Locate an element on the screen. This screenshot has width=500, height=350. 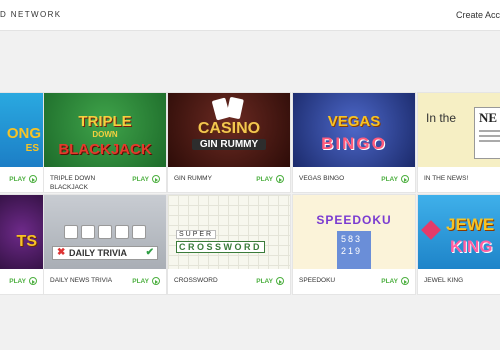
game-card-speedoku: SPEEDOKU 583 219 SPEEDOKU PLAY is located at coordinates (354, 244).